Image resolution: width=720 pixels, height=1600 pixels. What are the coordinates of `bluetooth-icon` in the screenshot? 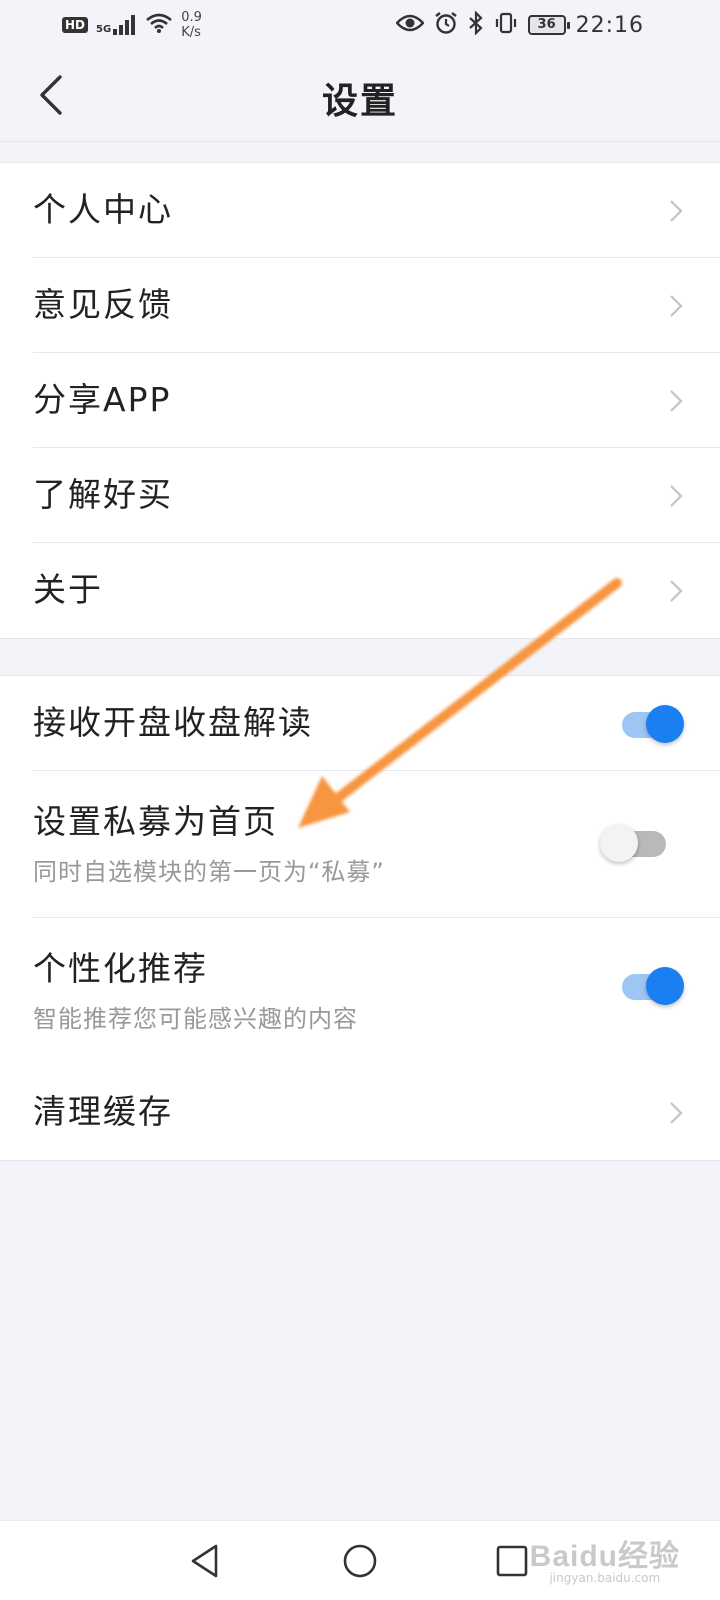 It's located at (476, 24).